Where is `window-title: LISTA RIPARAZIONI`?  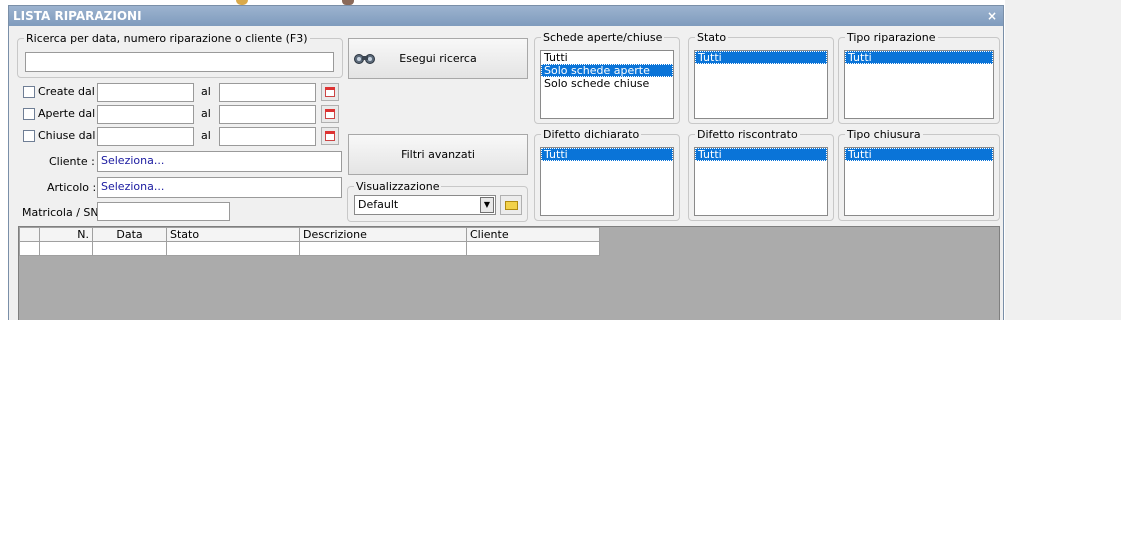
window-title: LISTA RIPARAZIONI is located at coordinates (77, 16).